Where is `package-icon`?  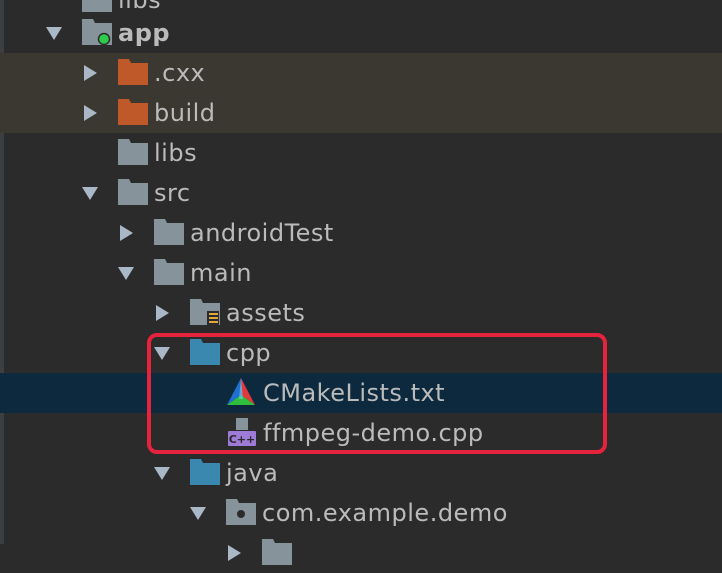
package-icon is located at coordinates (241, 512).